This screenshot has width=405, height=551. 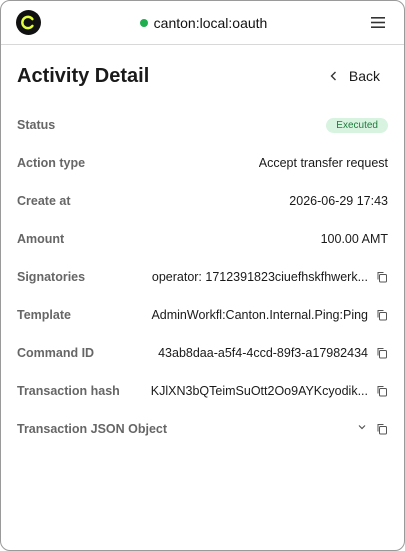 What do you see at coordinates (143, 22) in the screenshot?
I see `network-status-dot` at bounding box center [143, 22].